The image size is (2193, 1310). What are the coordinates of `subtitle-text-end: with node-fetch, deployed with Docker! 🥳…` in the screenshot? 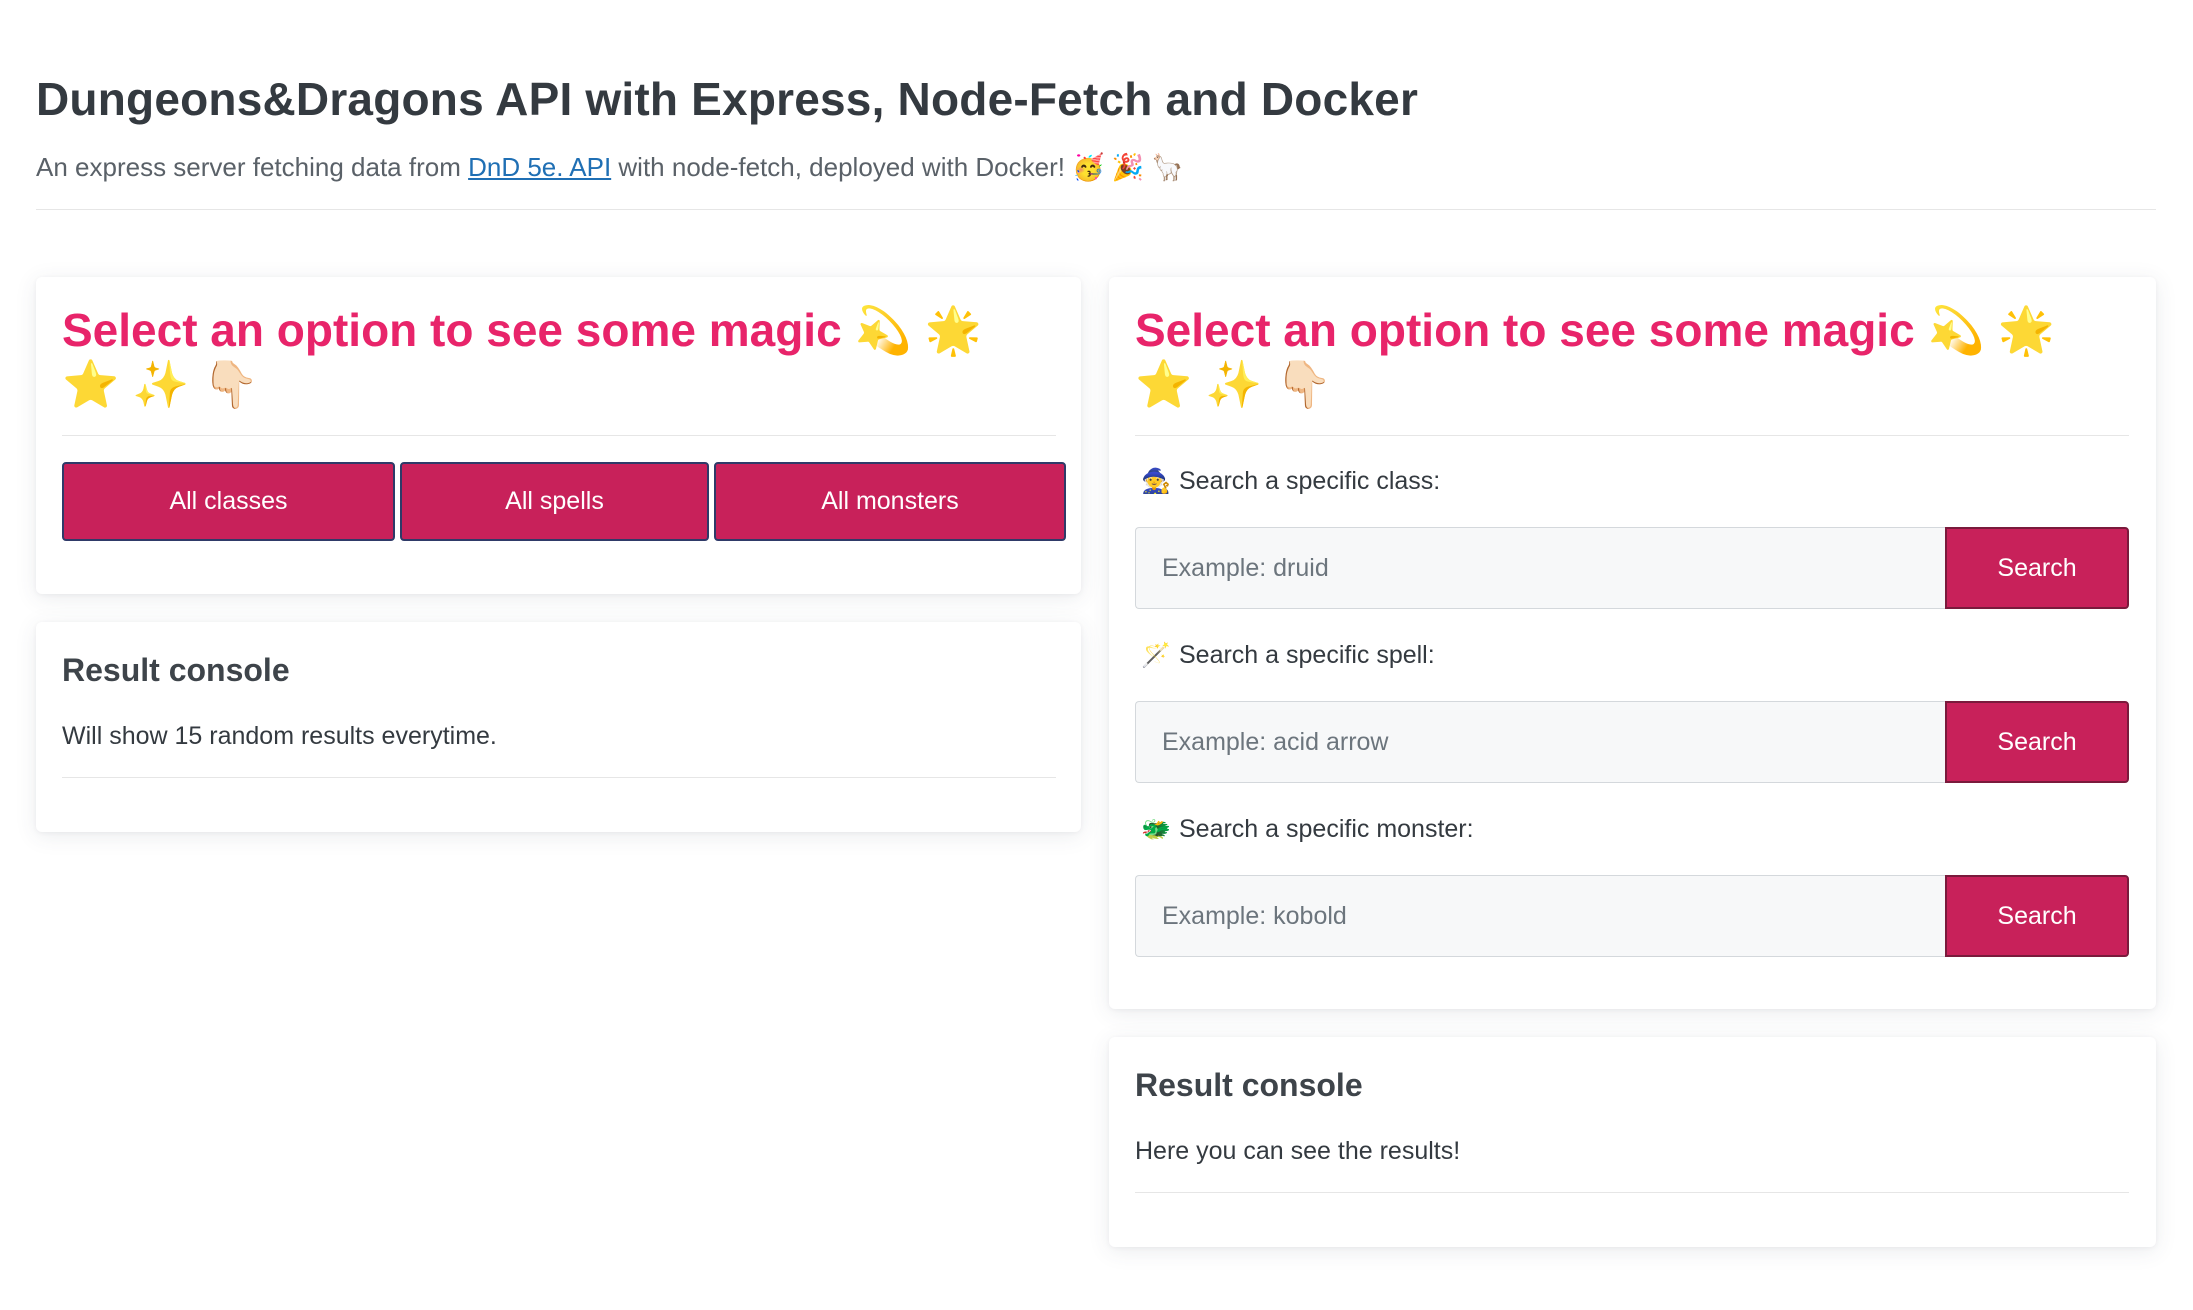 It's located at (897, 167).